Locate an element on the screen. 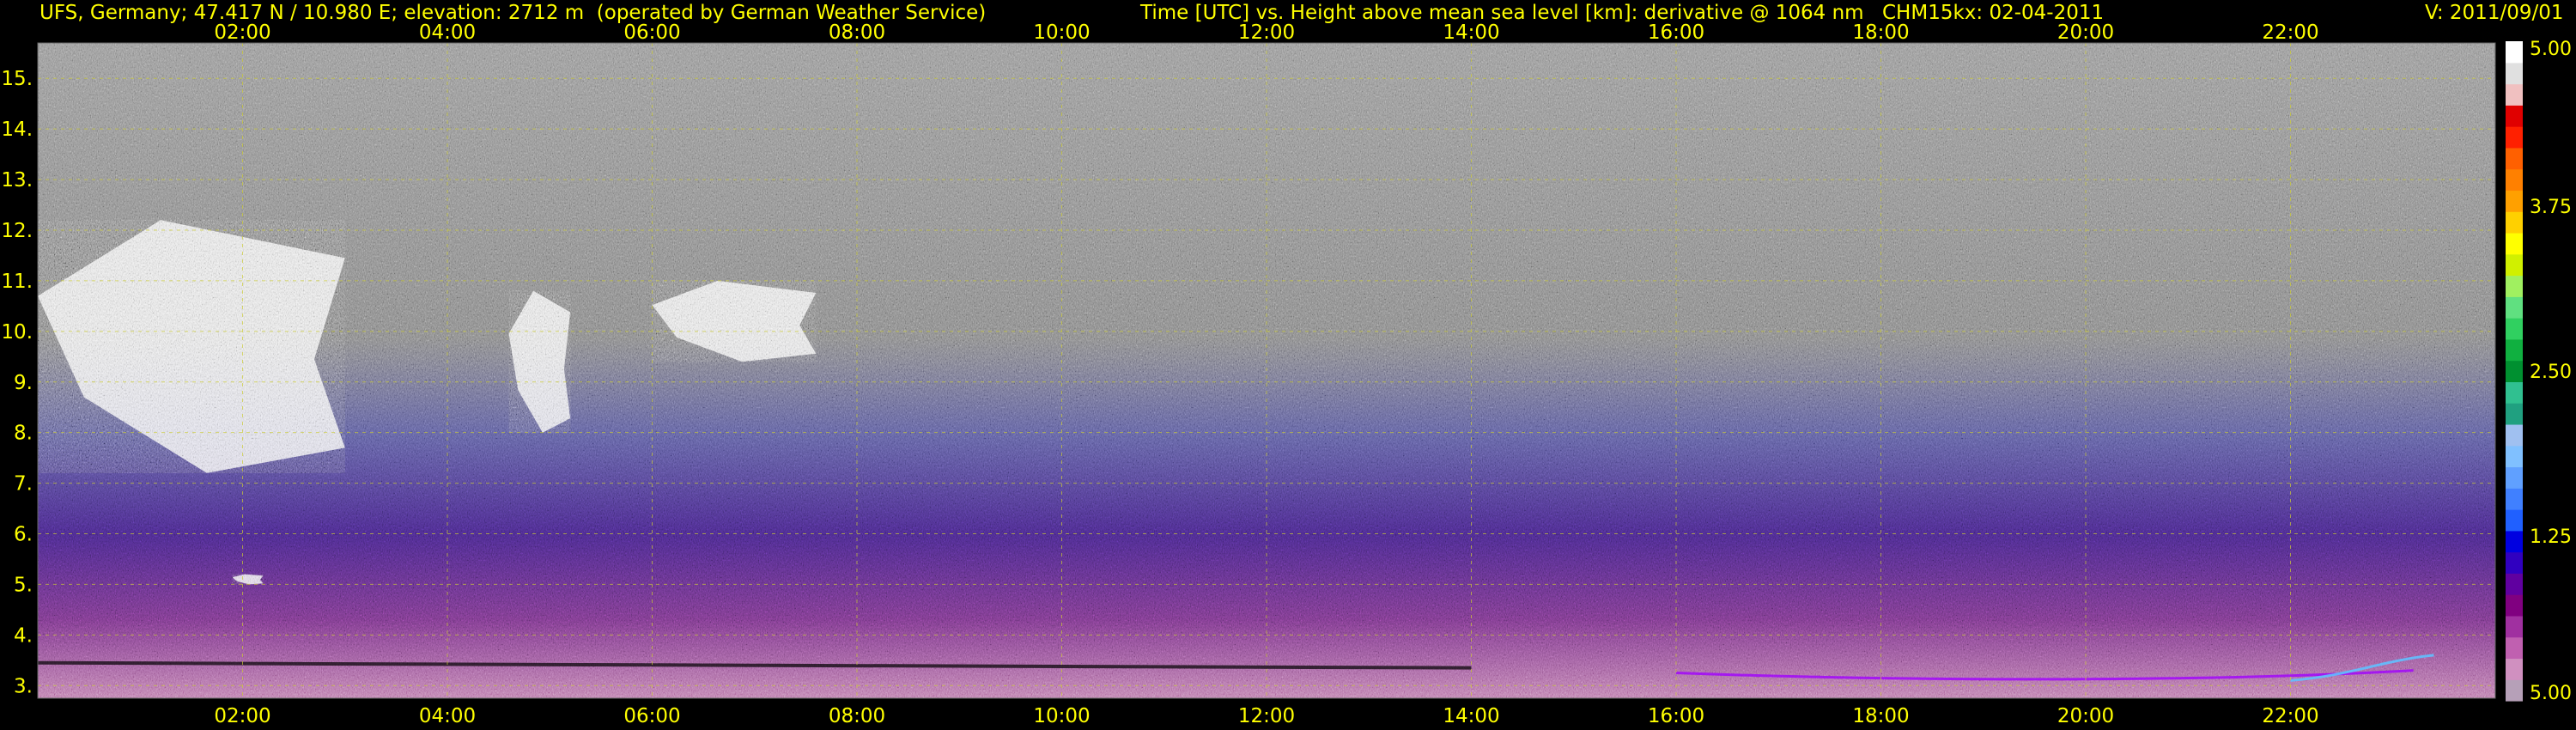 The image size is (2576, 730). x-tick-bottom-0: 02:00 is located at coordinates (242, 716).